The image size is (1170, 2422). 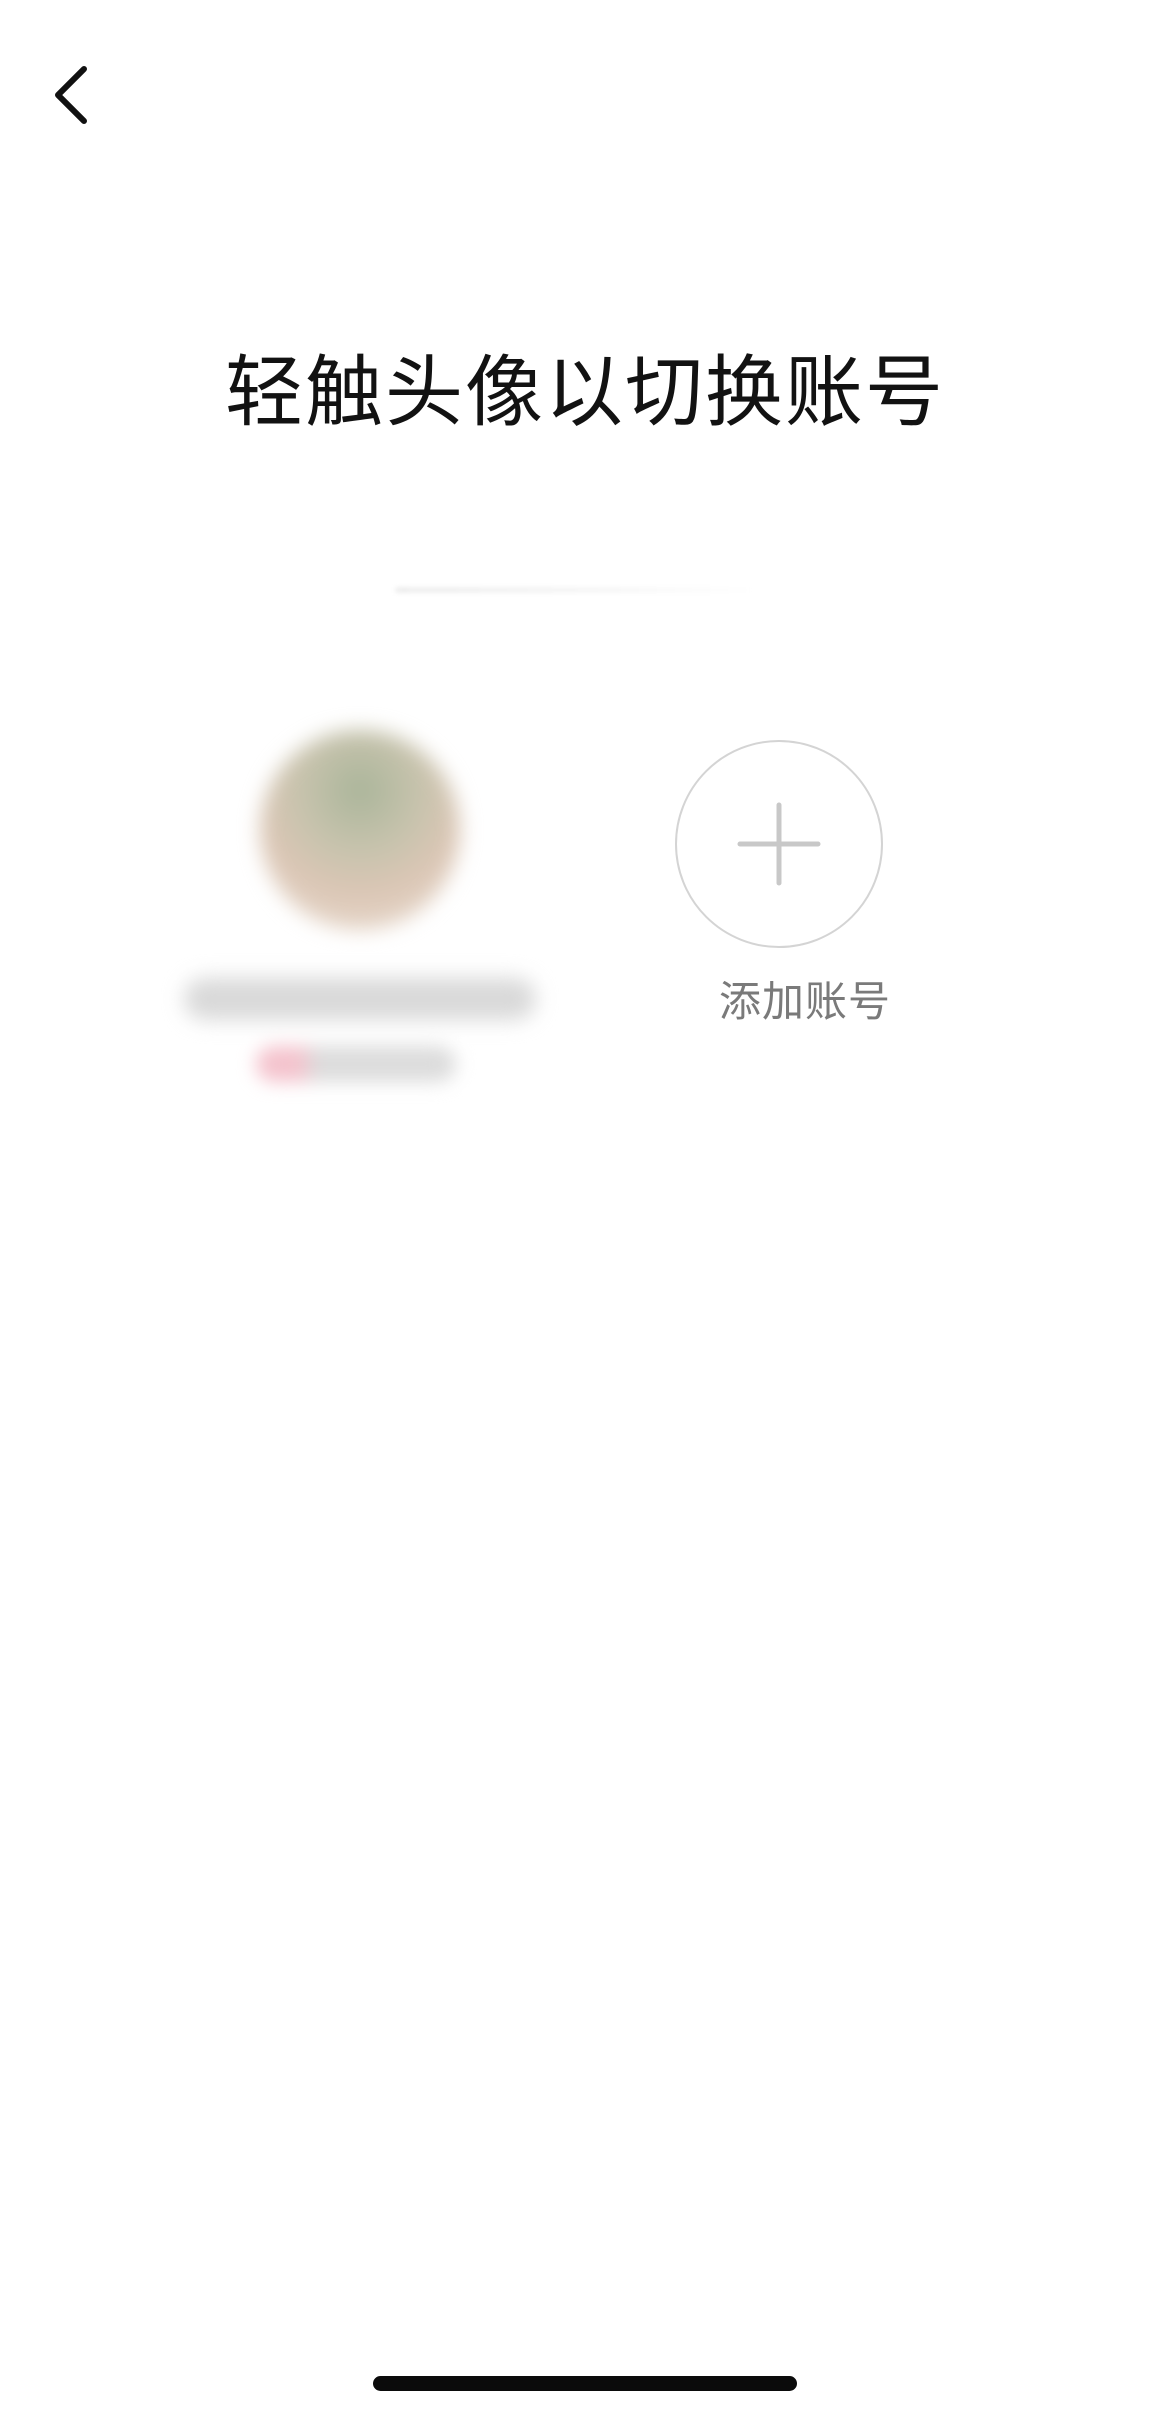 What do you see at coordinates (356, 1064) in the screenshot?
I see `account-subtitle` at bounding box center [356, 1064].